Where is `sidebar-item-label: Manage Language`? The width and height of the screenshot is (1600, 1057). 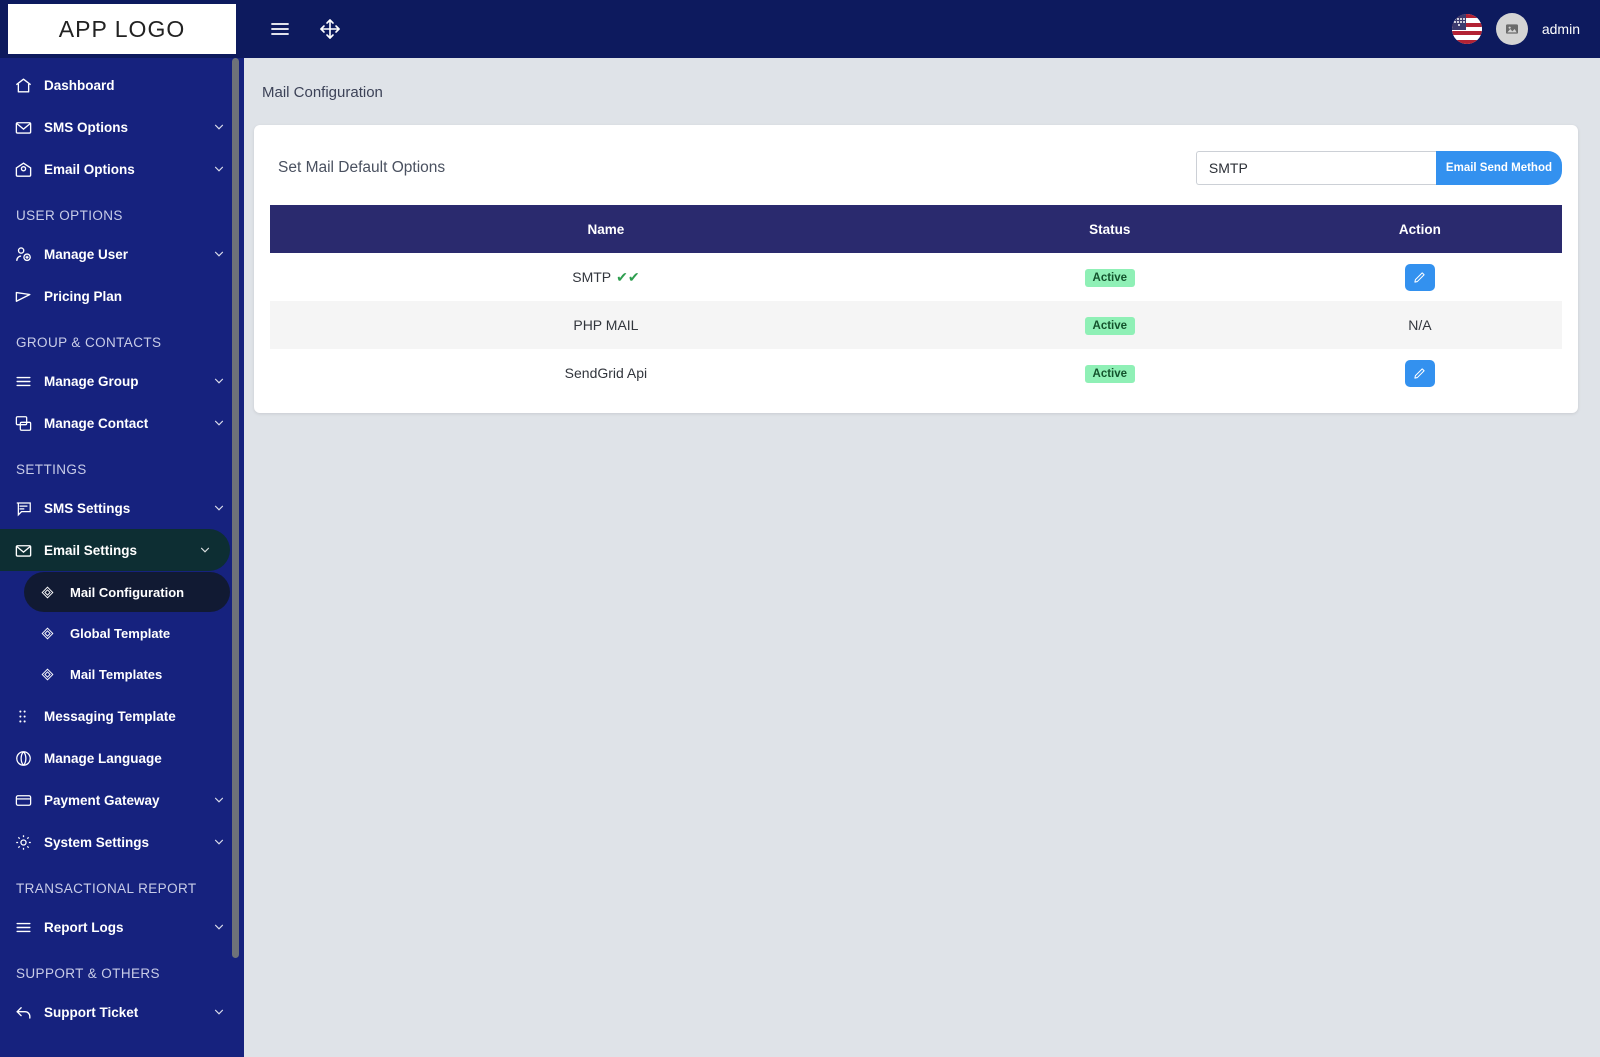 sidebar-item-label: Manage Language is located at coordinates (103, 758).